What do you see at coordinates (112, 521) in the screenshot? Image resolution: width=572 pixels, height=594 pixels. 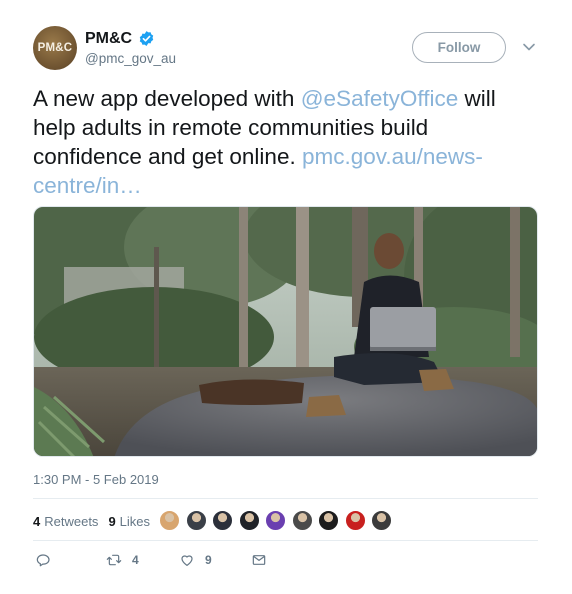 I see `likes-count: 9` at bounding box center [112, 521].